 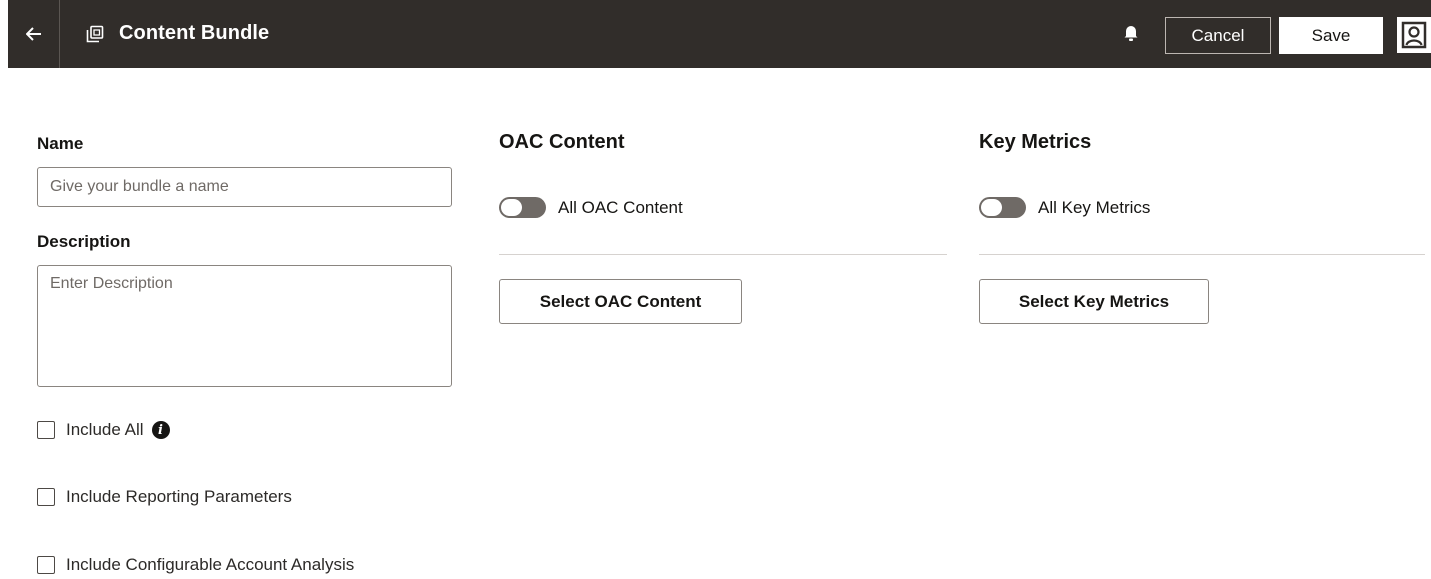 What do you see at coordinates (194, 33) in the screenshot?
I see `page-title: Content Bundle` at bounding box center [194, 33].